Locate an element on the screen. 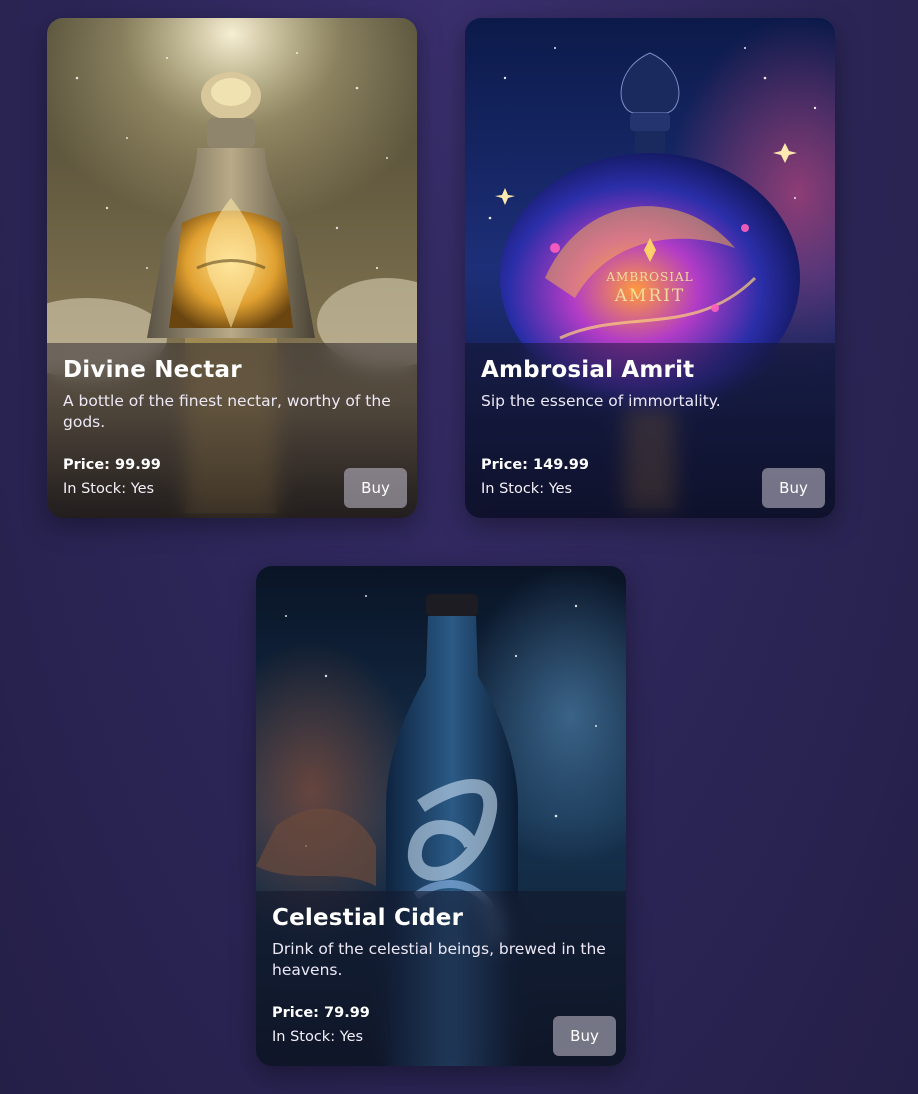 The image size is (918, 1094). product-title: Celestial Cider is located at coordinates (368, 918).